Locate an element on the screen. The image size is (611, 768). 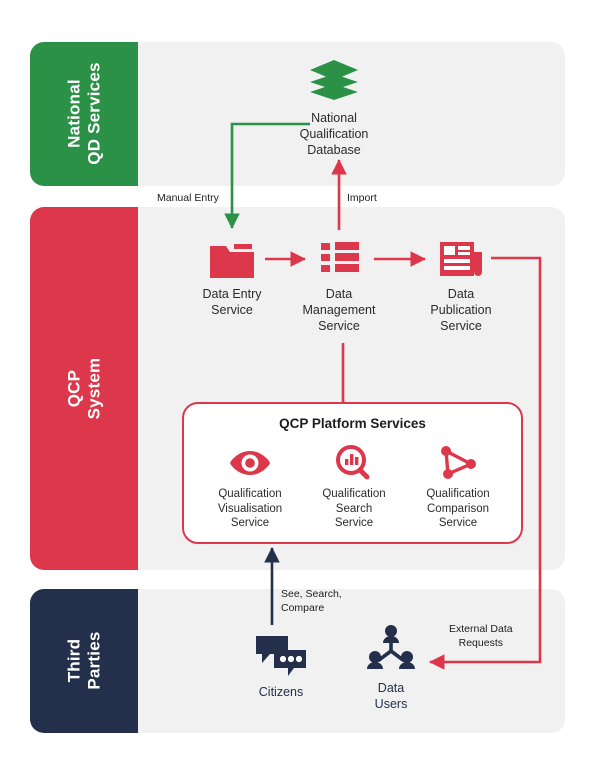
connector-label-import: Import is located at coordinates (362, 198).